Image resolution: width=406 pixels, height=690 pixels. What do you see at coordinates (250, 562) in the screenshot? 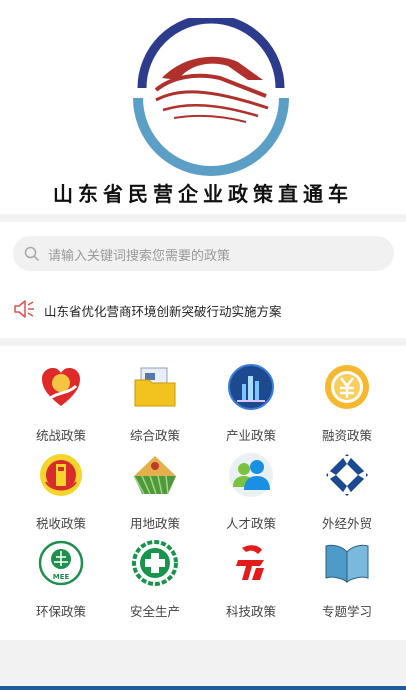
I see `science-icon` at bounding box center [250, 562].